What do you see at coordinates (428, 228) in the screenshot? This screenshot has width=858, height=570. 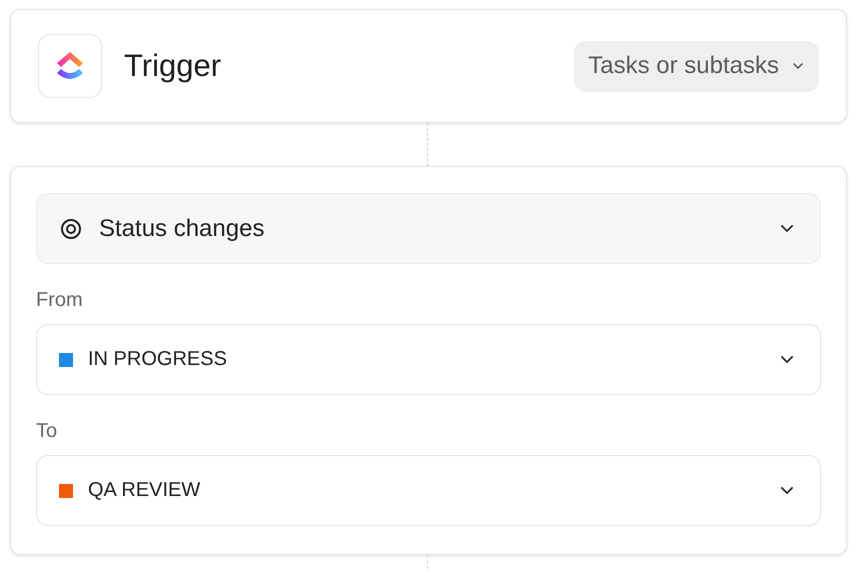 I see `event-dropdown: Status changes` at bounding box center [428, 228].